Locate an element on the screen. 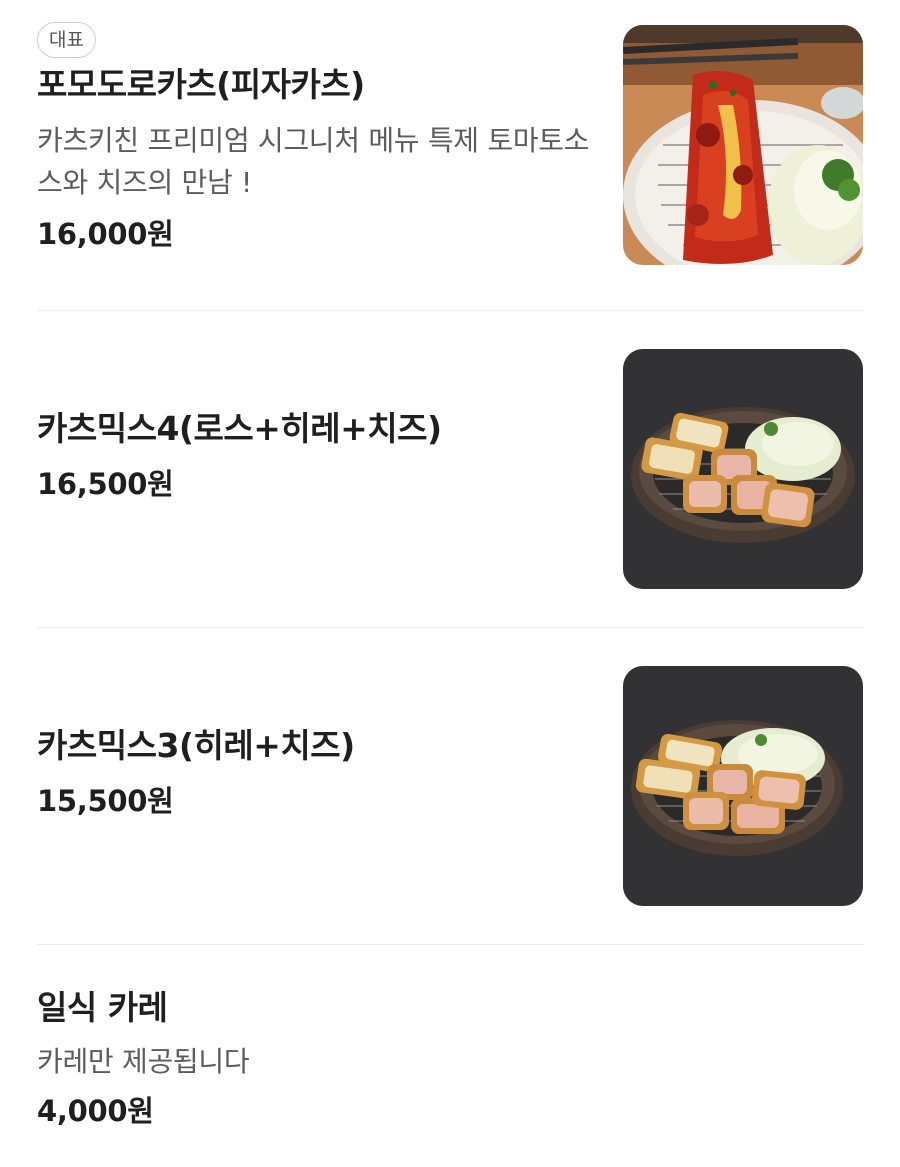 The height and width of the screenshot is (1167, 900). katsu-mix-3-photo is located at coordinates (743, 786).